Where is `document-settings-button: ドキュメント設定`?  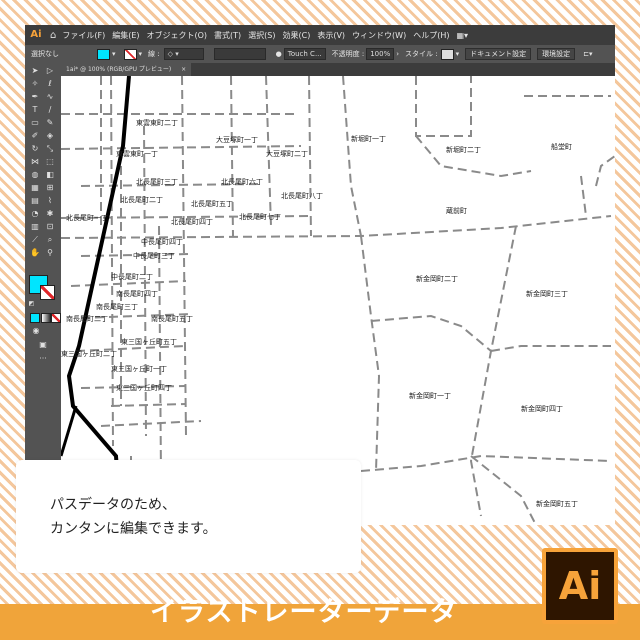
document-settings-button: ドキュメント設定 is located at coordinates (498, 54).